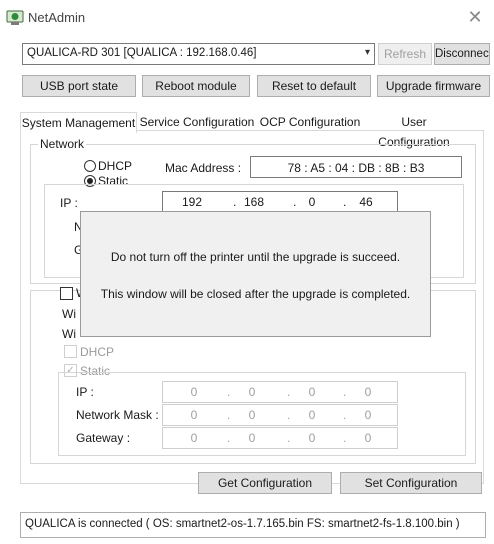  Describe the element at coordinates (97, 352) in the screenshot. I see `wifi-dhcp-label: DHCP` at that location.